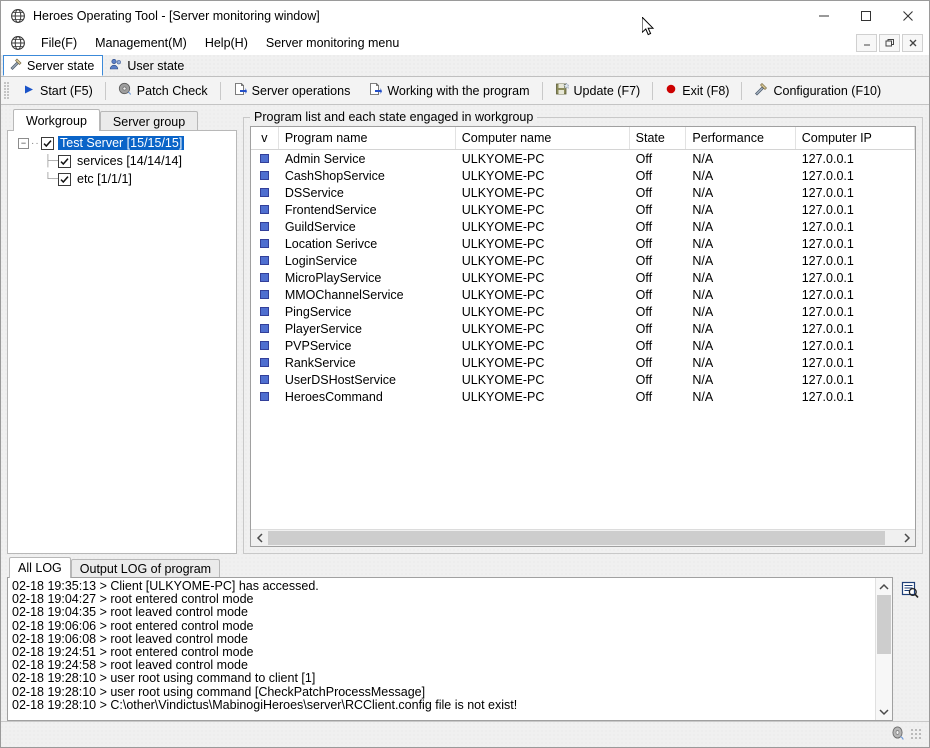 The width and height of the screenshot is (930, 748). What do you see at coordinates (163, 91) in the screenshot?
I see `toolbar-patch-check-button: Patch Check` at bounding box center [163, 91].